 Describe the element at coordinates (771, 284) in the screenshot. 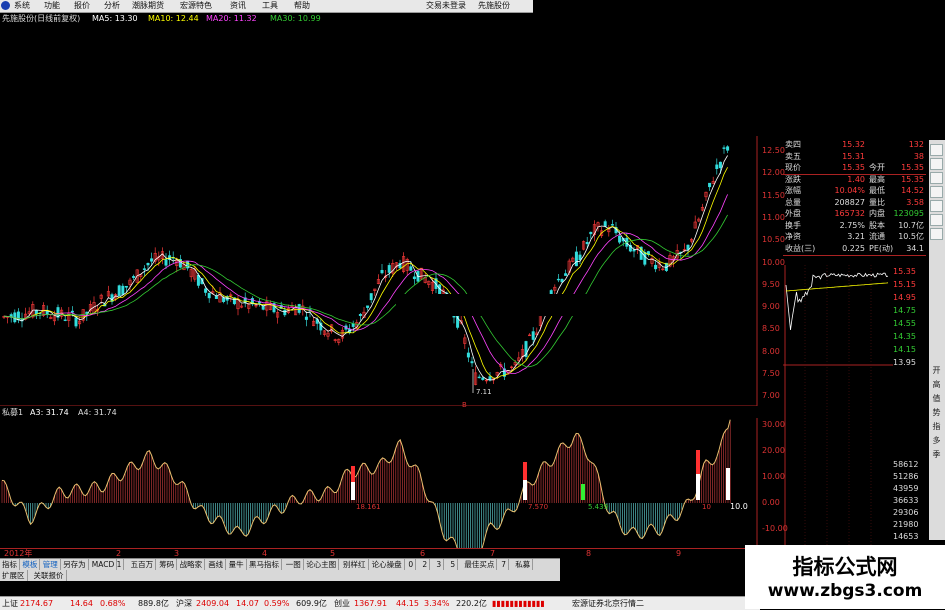

I see `price-axis-tick: 9.50` at that location.